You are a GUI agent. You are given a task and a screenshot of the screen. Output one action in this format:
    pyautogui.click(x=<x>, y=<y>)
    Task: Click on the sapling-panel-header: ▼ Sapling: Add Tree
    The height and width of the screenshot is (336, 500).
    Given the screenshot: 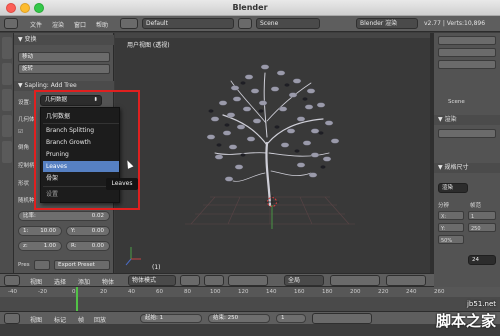 What is the action you would take?
    pyautogui.click(x=64, y=86)
    